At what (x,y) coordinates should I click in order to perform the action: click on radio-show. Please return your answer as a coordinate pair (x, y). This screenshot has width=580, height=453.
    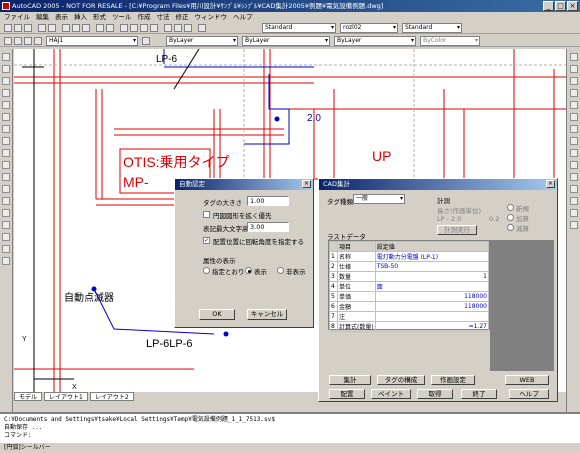
    Looking at the image, I should click on (248, 270).